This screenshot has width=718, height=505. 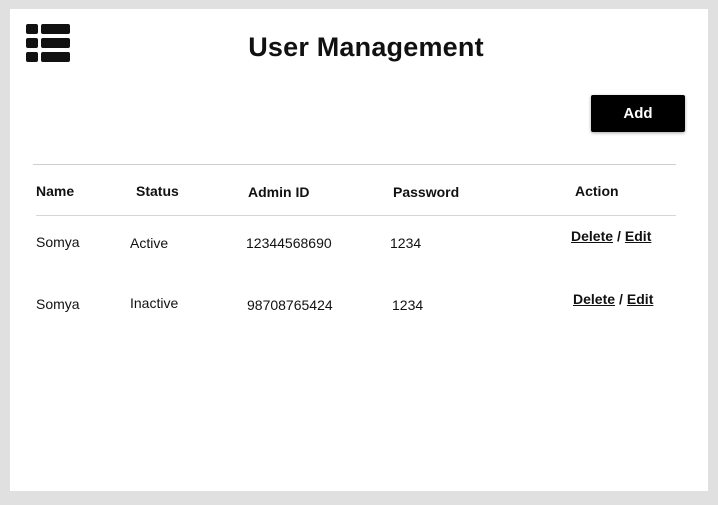 I want to click on cell-admin-id: 12344568690, so click(x=289, y=243).